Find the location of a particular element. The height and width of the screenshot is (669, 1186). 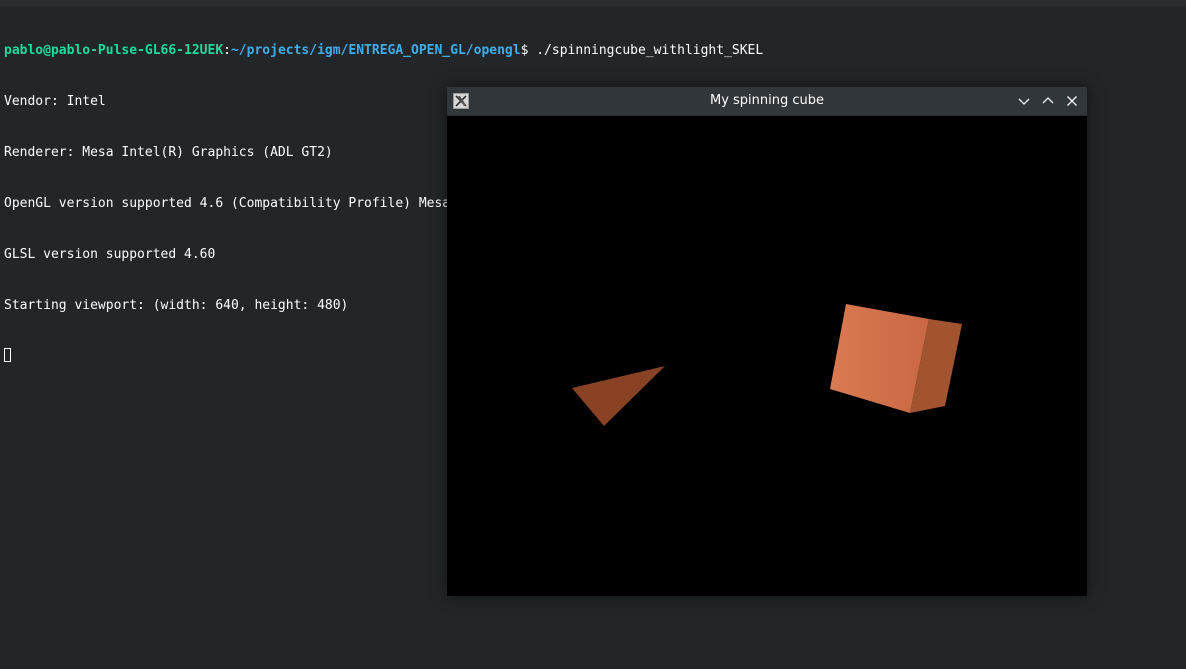

chevron-down-icon is located at coordinates (1024, 101).